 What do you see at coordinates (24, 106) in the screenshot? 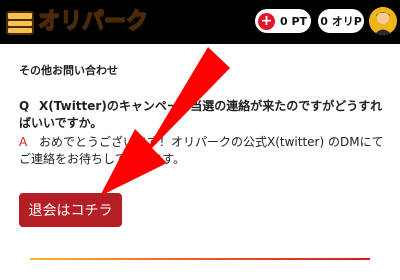
I see `question-mark: Q` at bounding box center [24, 106].